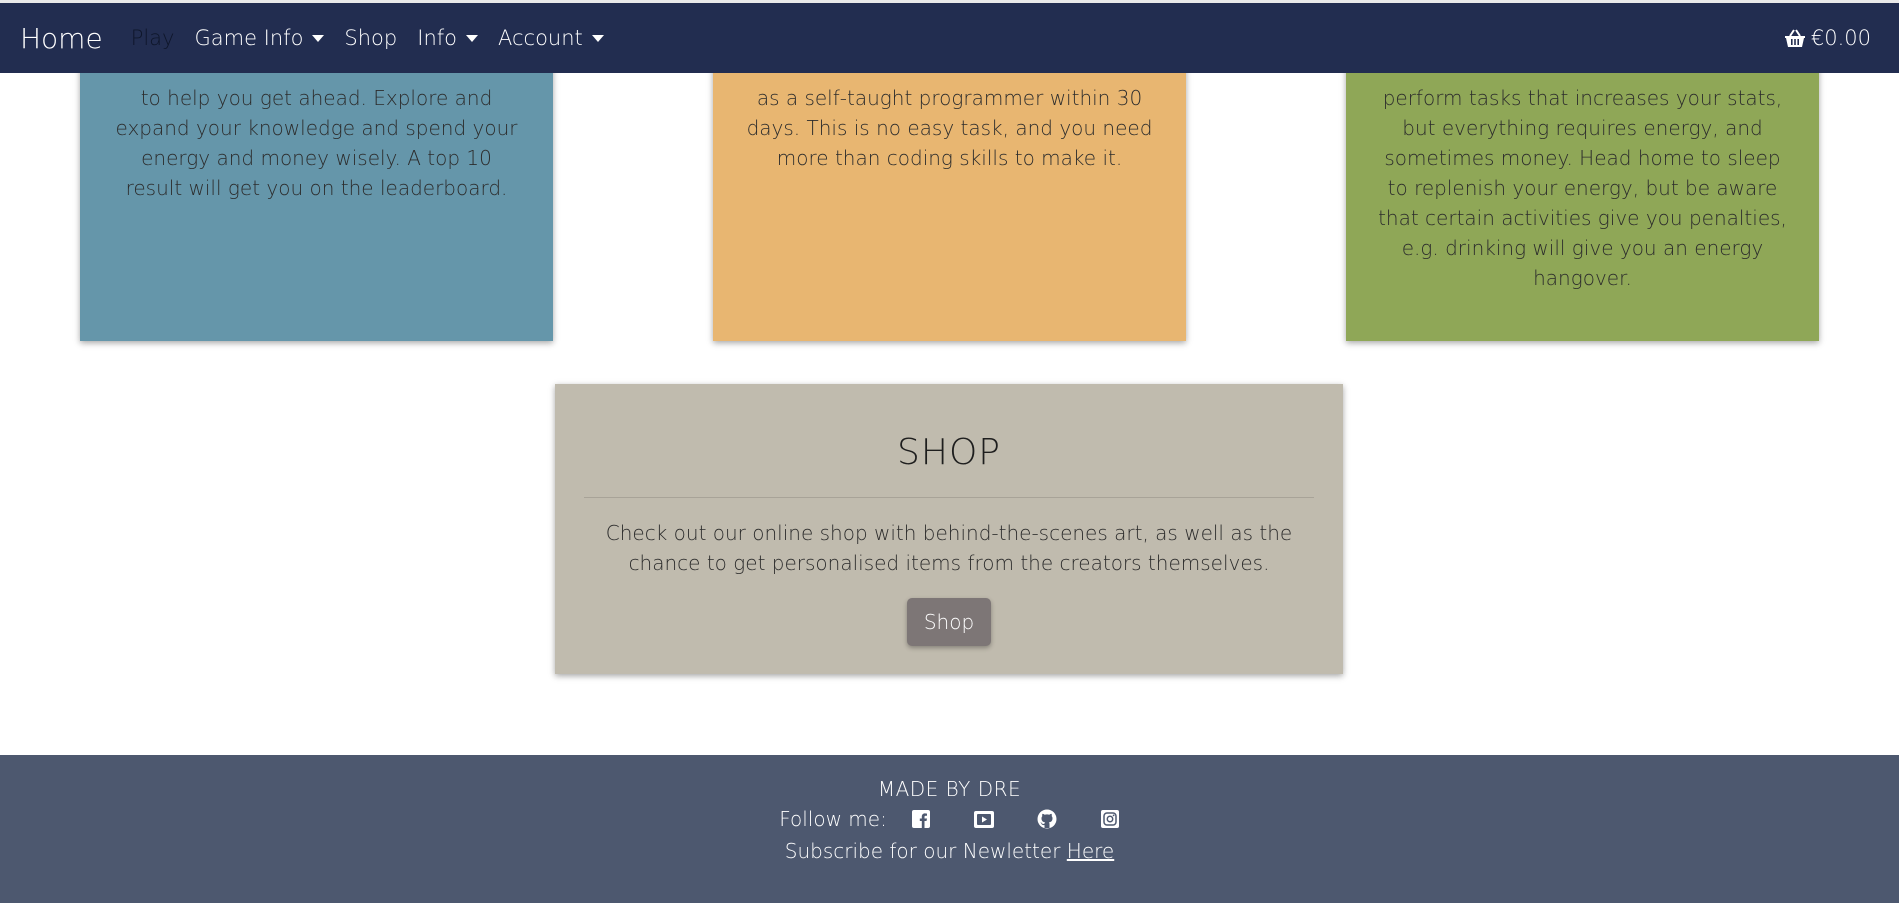 This screenshot has width=1899, height=903. Describe the element at coordinates (1047, 819) in the screenshot. I see `github-icon` at that location.